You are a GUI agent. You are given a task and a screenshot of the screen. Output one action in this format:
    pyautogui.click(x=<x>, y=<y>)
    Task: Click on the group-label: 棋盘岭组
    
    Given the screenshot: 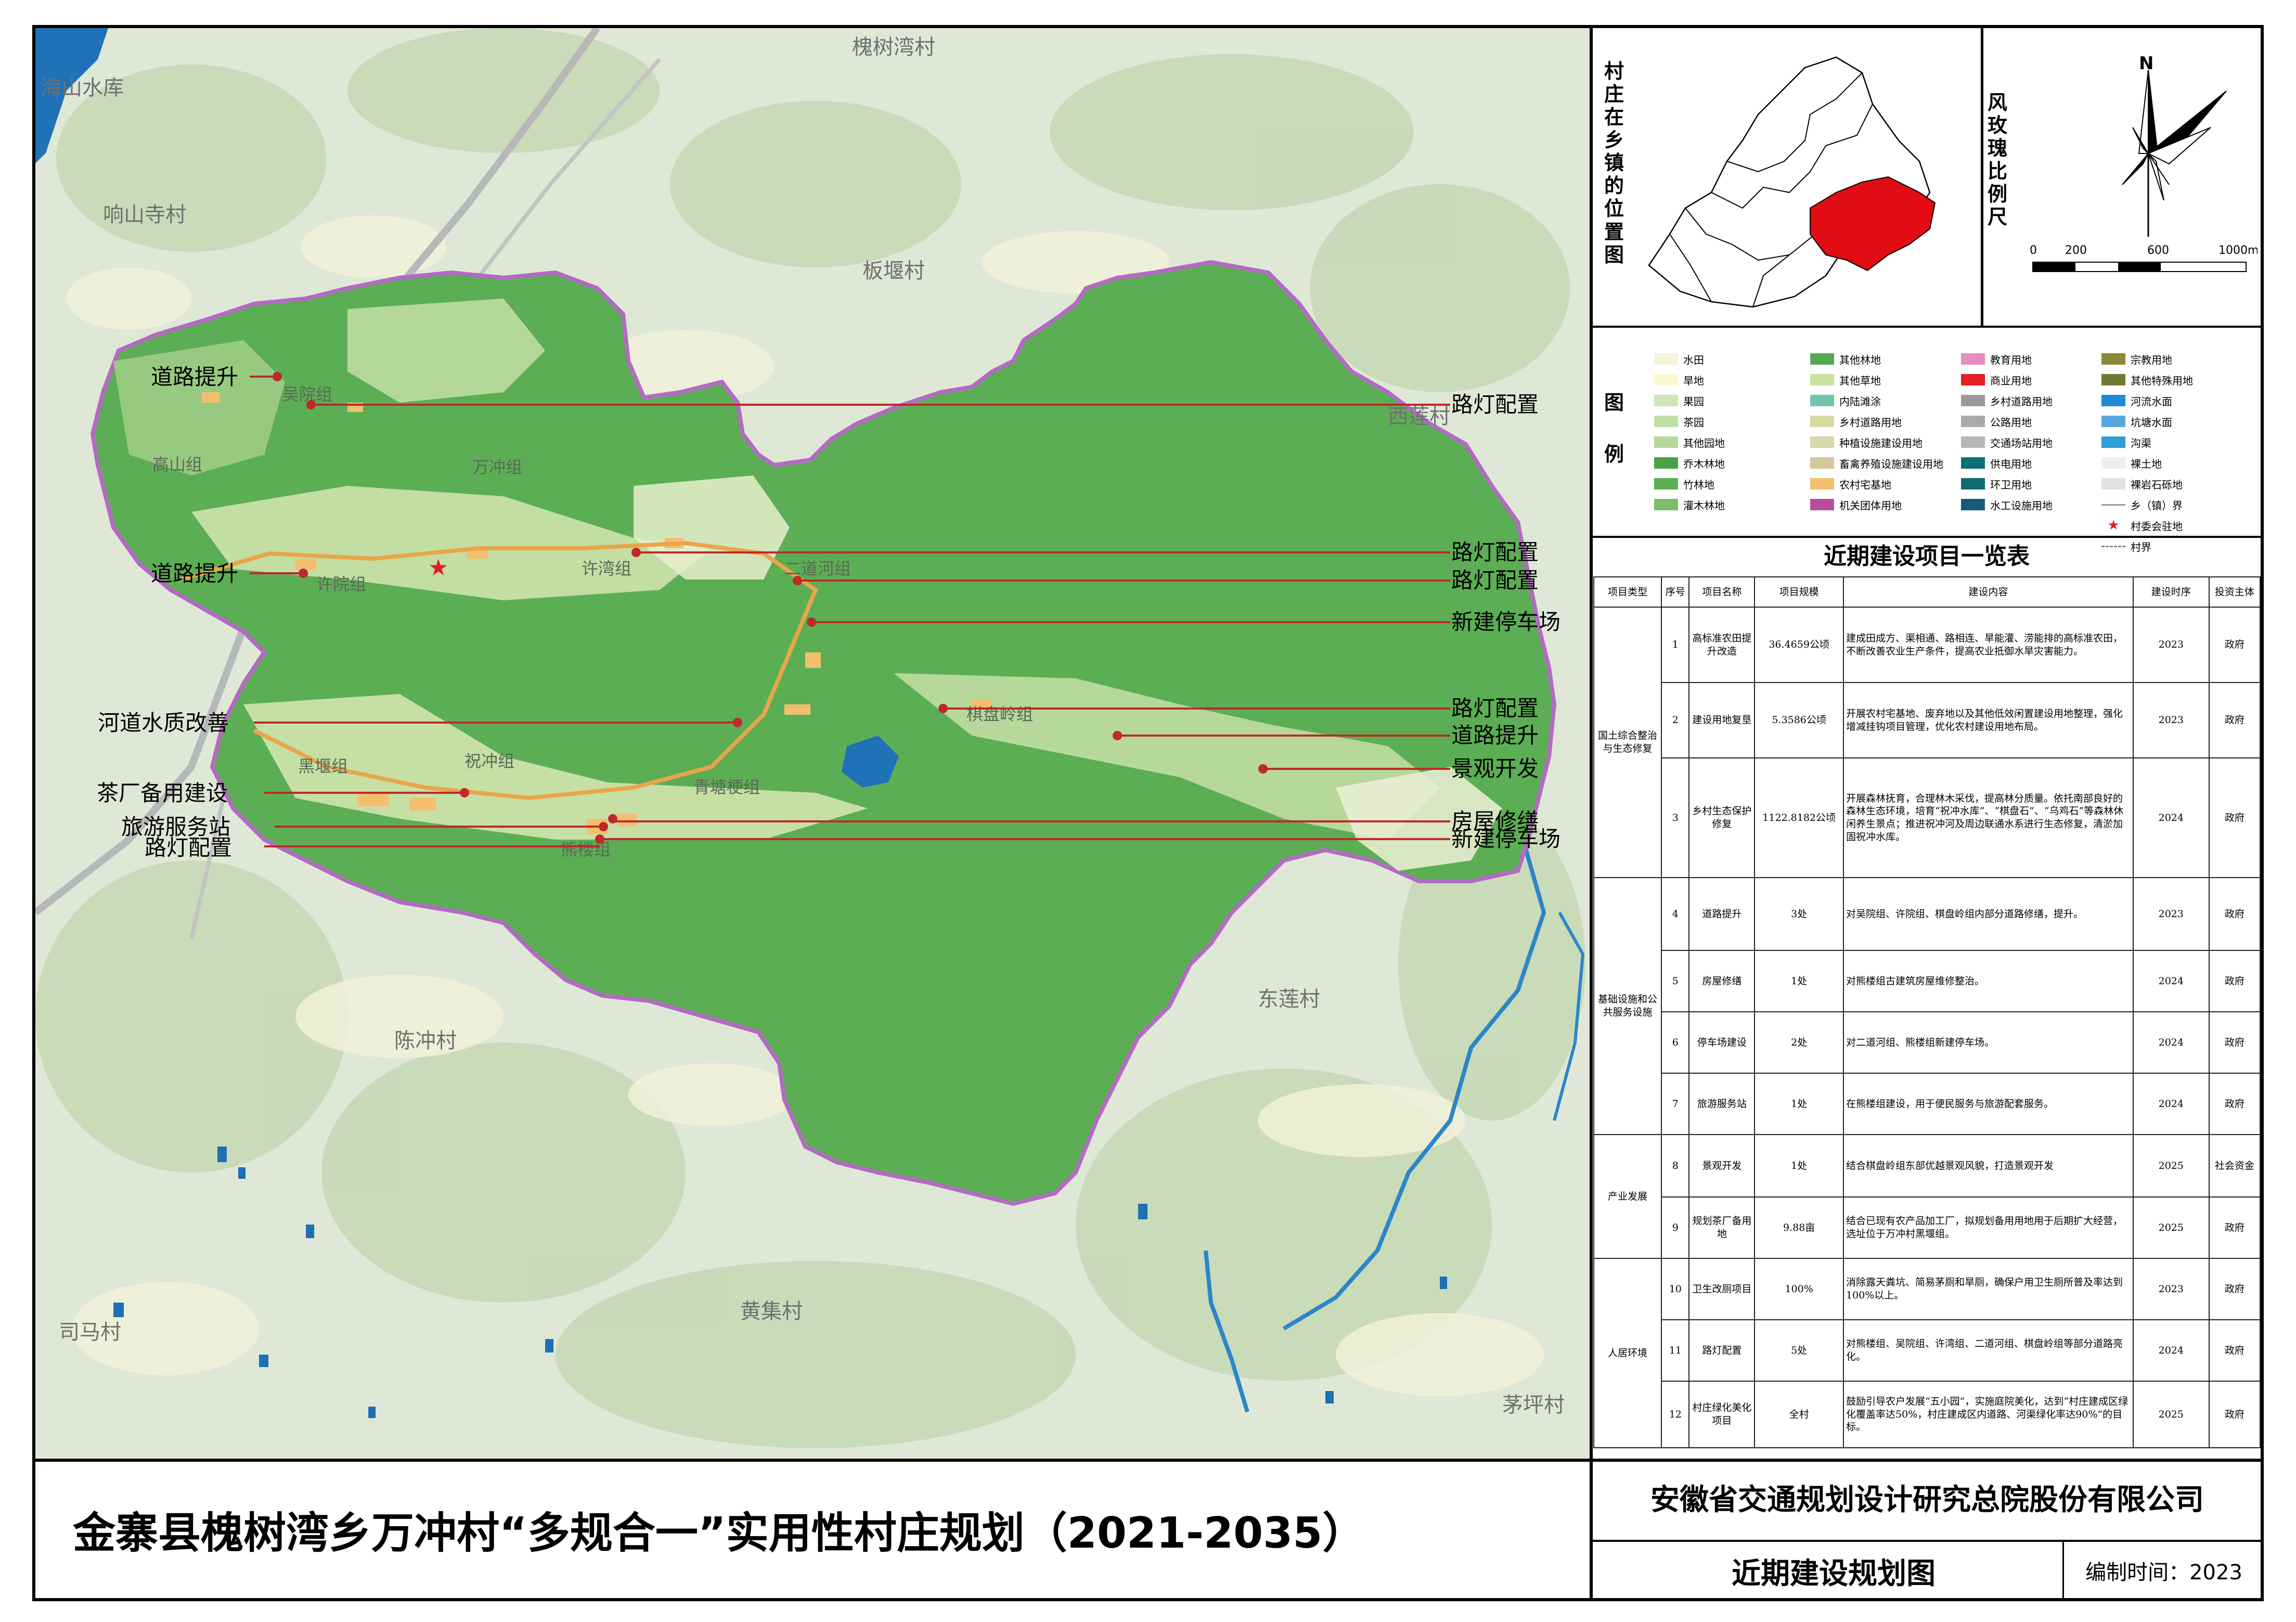 What is the action you would take?
    pyautogui.click(x=999, y=714)
    